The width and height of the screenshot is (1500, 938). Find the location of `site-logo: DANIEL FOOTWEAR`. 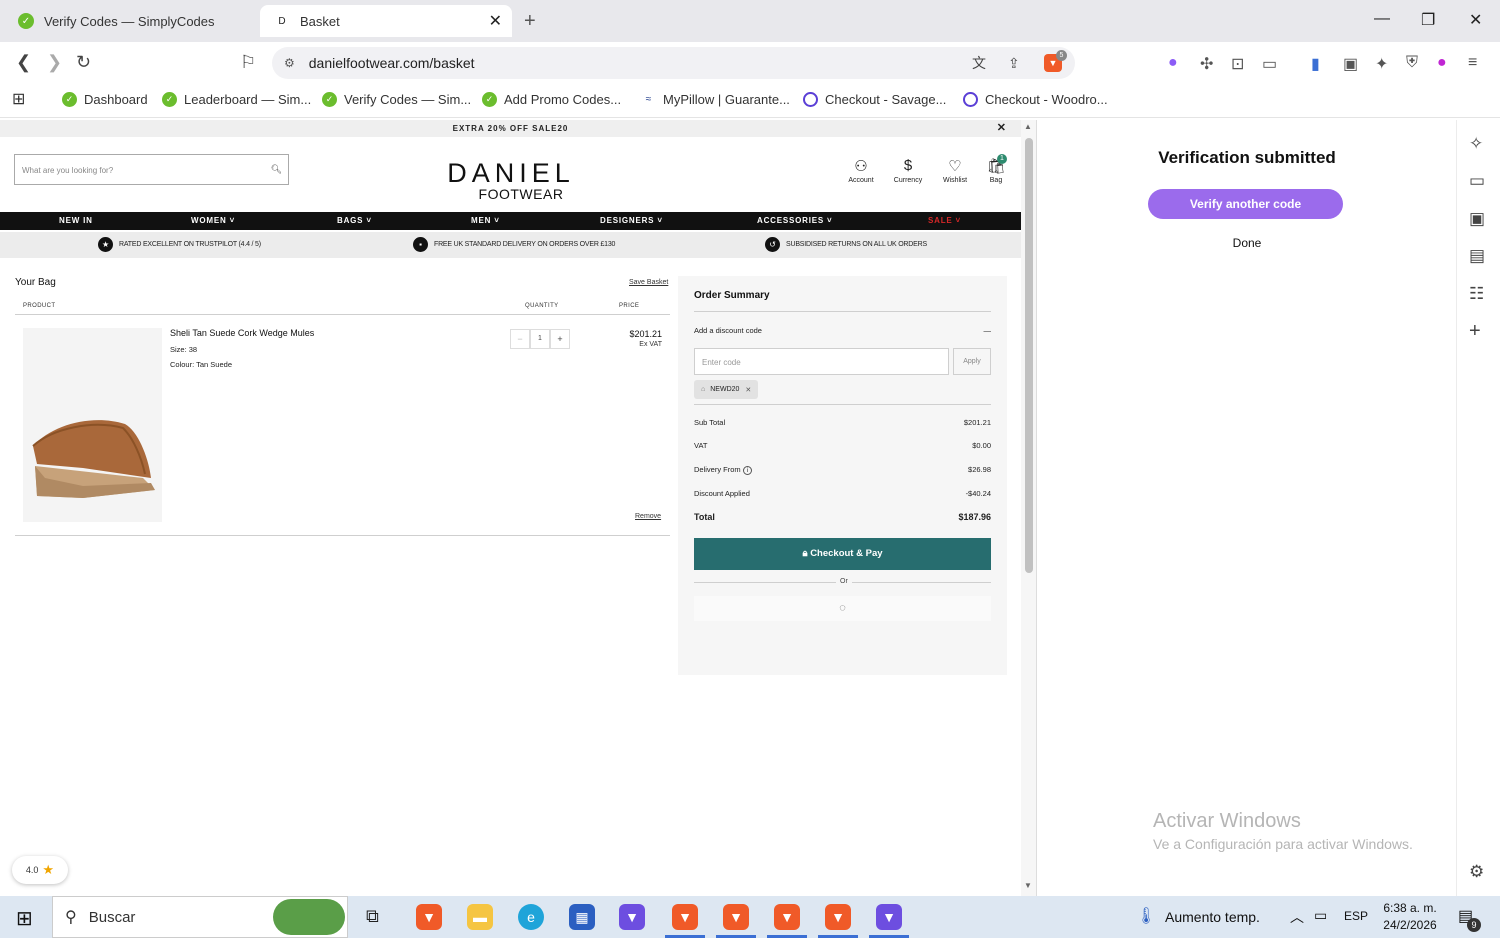

site-logo: DANIEL FOOTWEAR is located at coordinates (511, 181).